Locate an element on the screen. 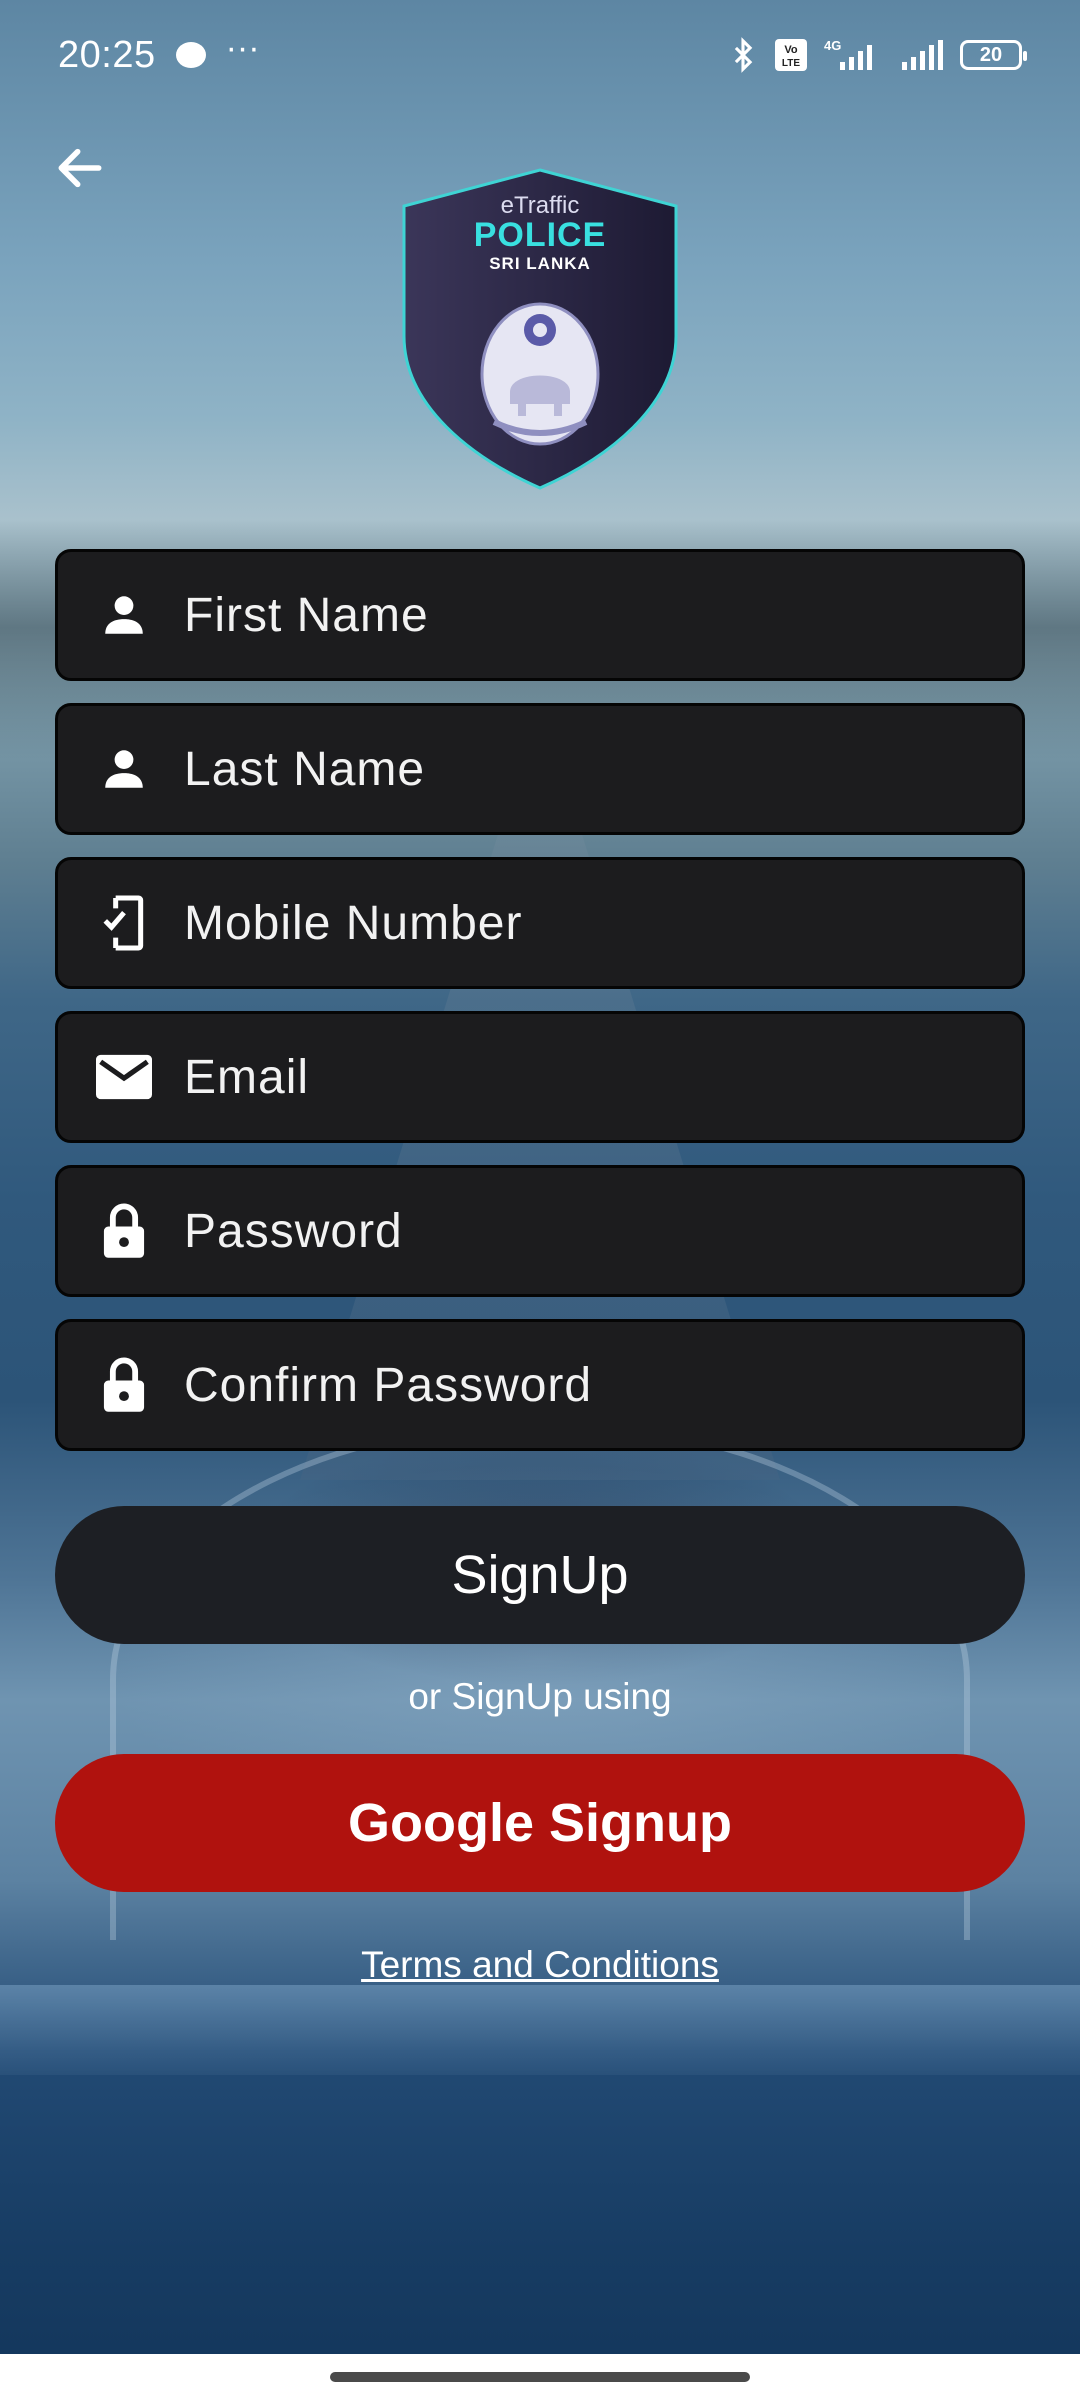  first-name-field is located at coordinates (540, 615).